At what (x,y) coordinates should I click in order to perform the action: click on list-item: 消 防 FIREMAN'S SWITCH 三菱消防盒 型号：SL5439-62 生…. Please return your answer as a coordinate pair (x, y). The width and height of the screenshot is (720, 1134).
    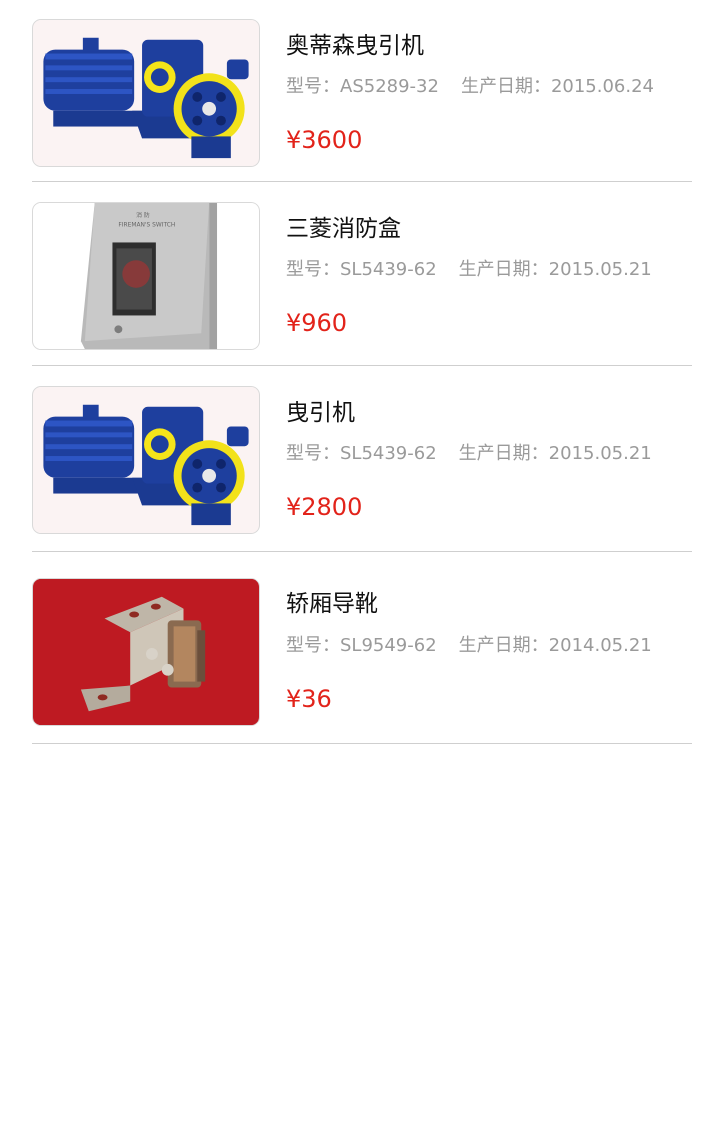
    Looking at the image, I should click on (362, 274).